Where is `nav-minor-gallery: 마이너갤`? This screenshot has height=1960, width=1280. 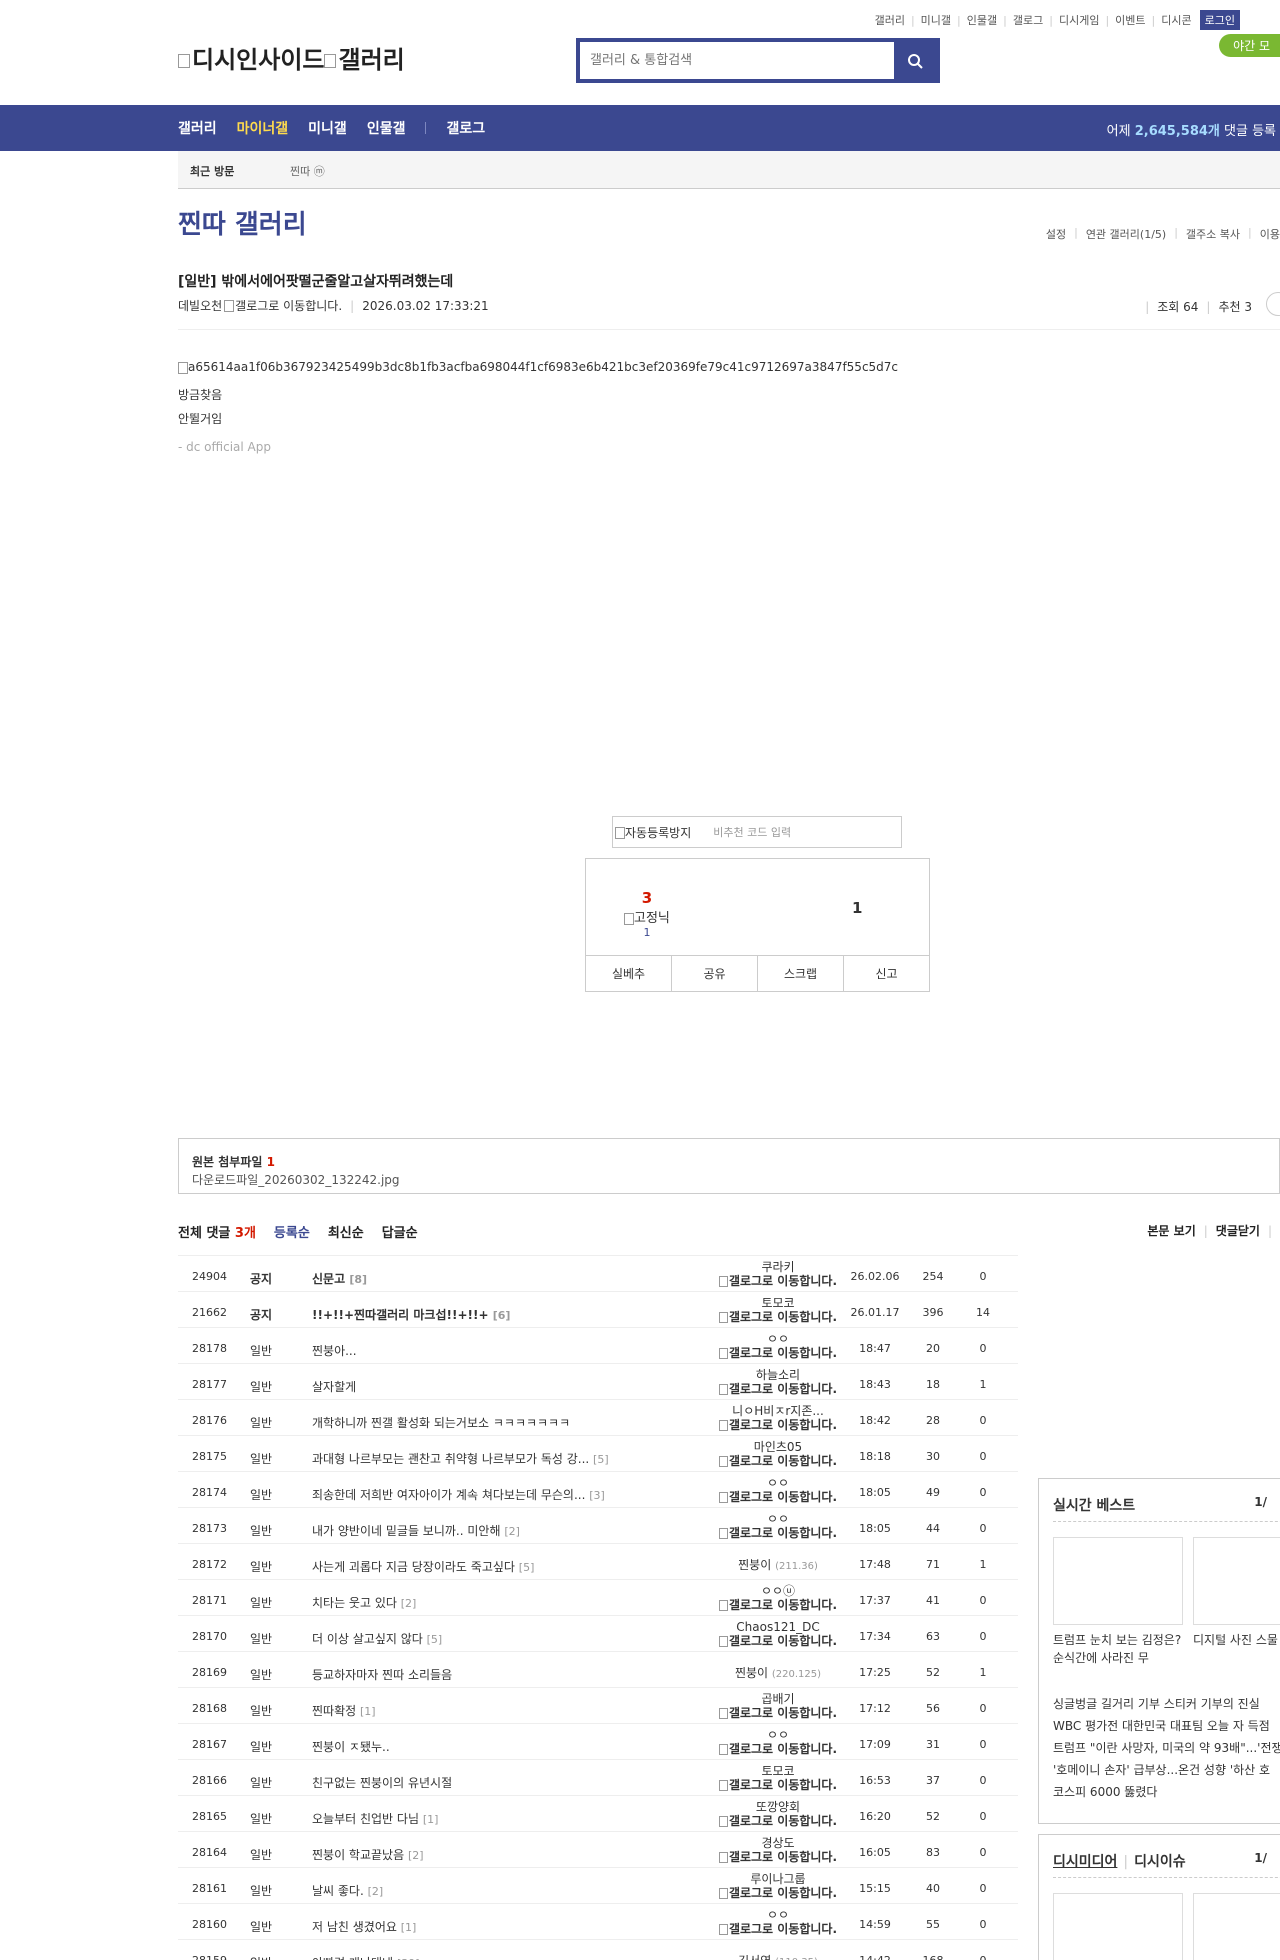 nav-minor-gallery: 마이너갤 is located at coordinates (263, 128).